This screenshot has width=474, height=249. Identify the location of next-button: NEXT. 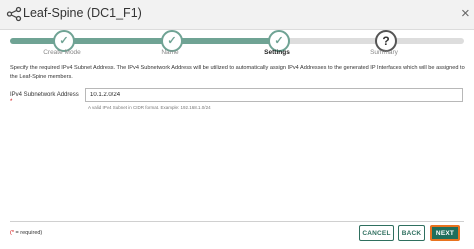
(445, 233).